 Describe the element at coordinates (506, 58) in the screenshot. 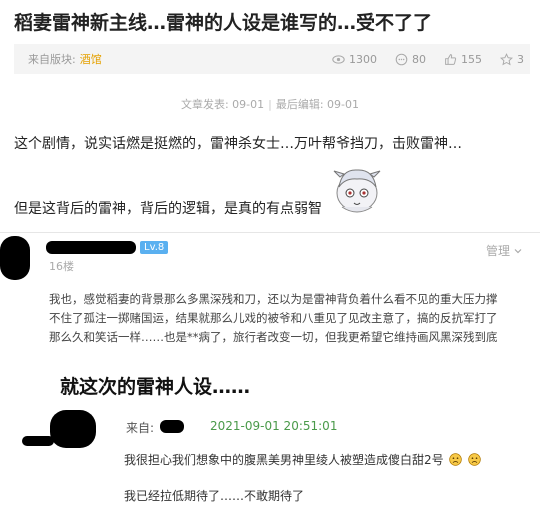

I see `star-icon` at that location.